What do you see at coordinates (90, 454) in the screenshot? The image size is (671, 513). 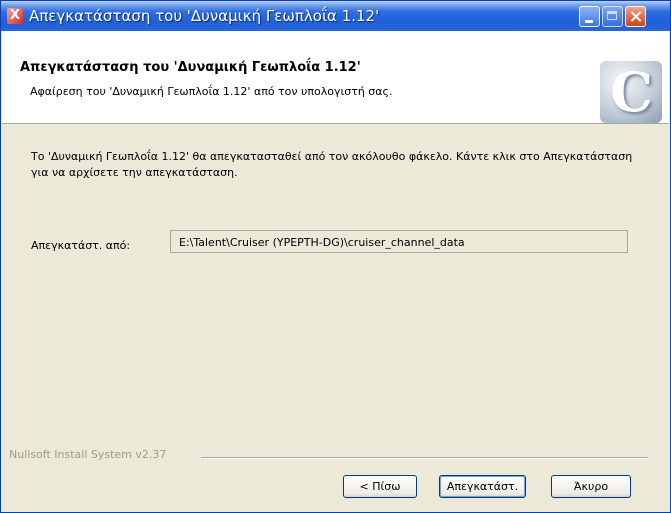 I see `branding-text: Nullsoft Install System v2.37` at bounding box center [90, 454].